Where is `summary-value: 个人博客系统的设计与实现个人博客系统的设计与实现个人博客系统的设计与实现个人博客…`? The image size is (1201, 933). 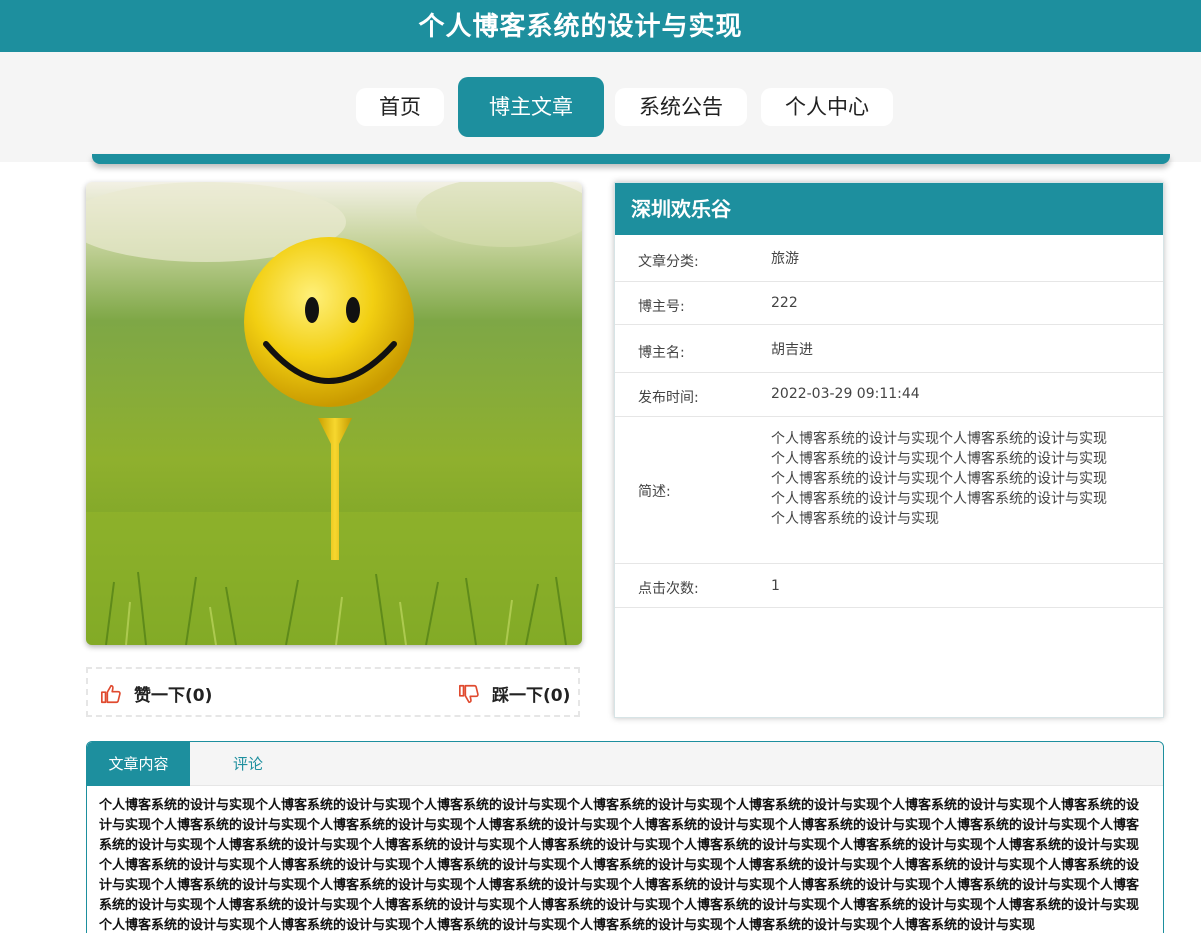 summary-value: 个人博客系统的设计与实现个人博客系统的设计与实现个人博客系统的设计与实现个人博客… is located at coordinates (939, 479).